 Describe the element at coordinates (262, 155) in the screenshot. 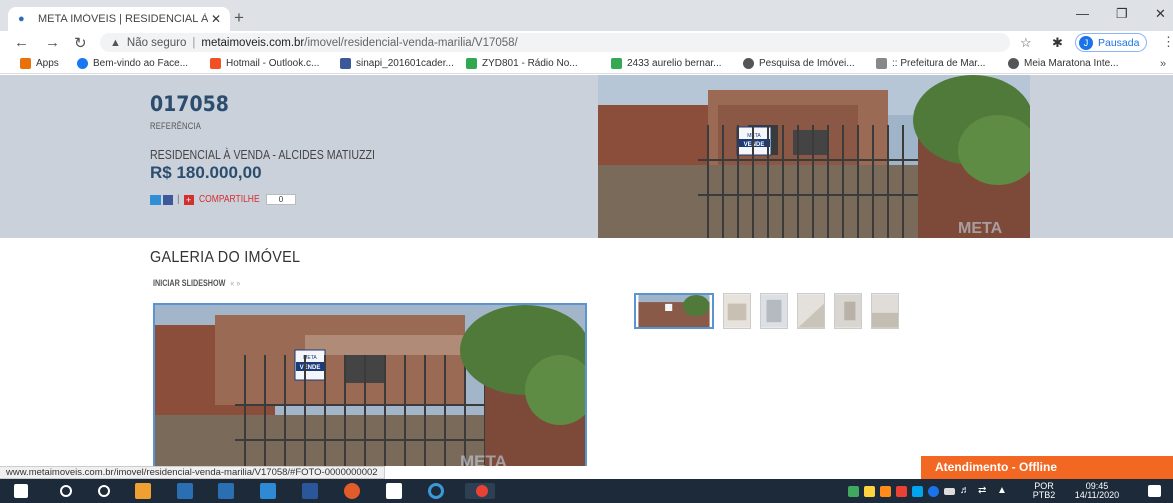

I see `property-title: RESIDENCIAL À VENDA - ALCIDES MATIUZZI` at that location.